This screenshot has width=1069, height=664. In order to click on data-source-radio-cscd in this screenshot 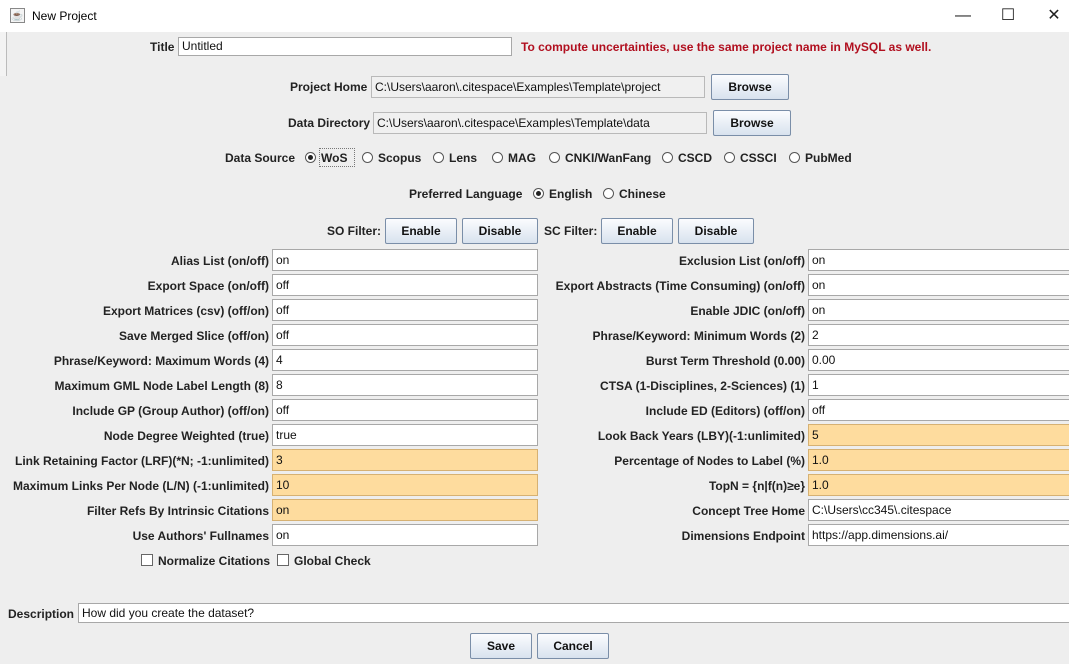, I will do `click(667, 157)`.